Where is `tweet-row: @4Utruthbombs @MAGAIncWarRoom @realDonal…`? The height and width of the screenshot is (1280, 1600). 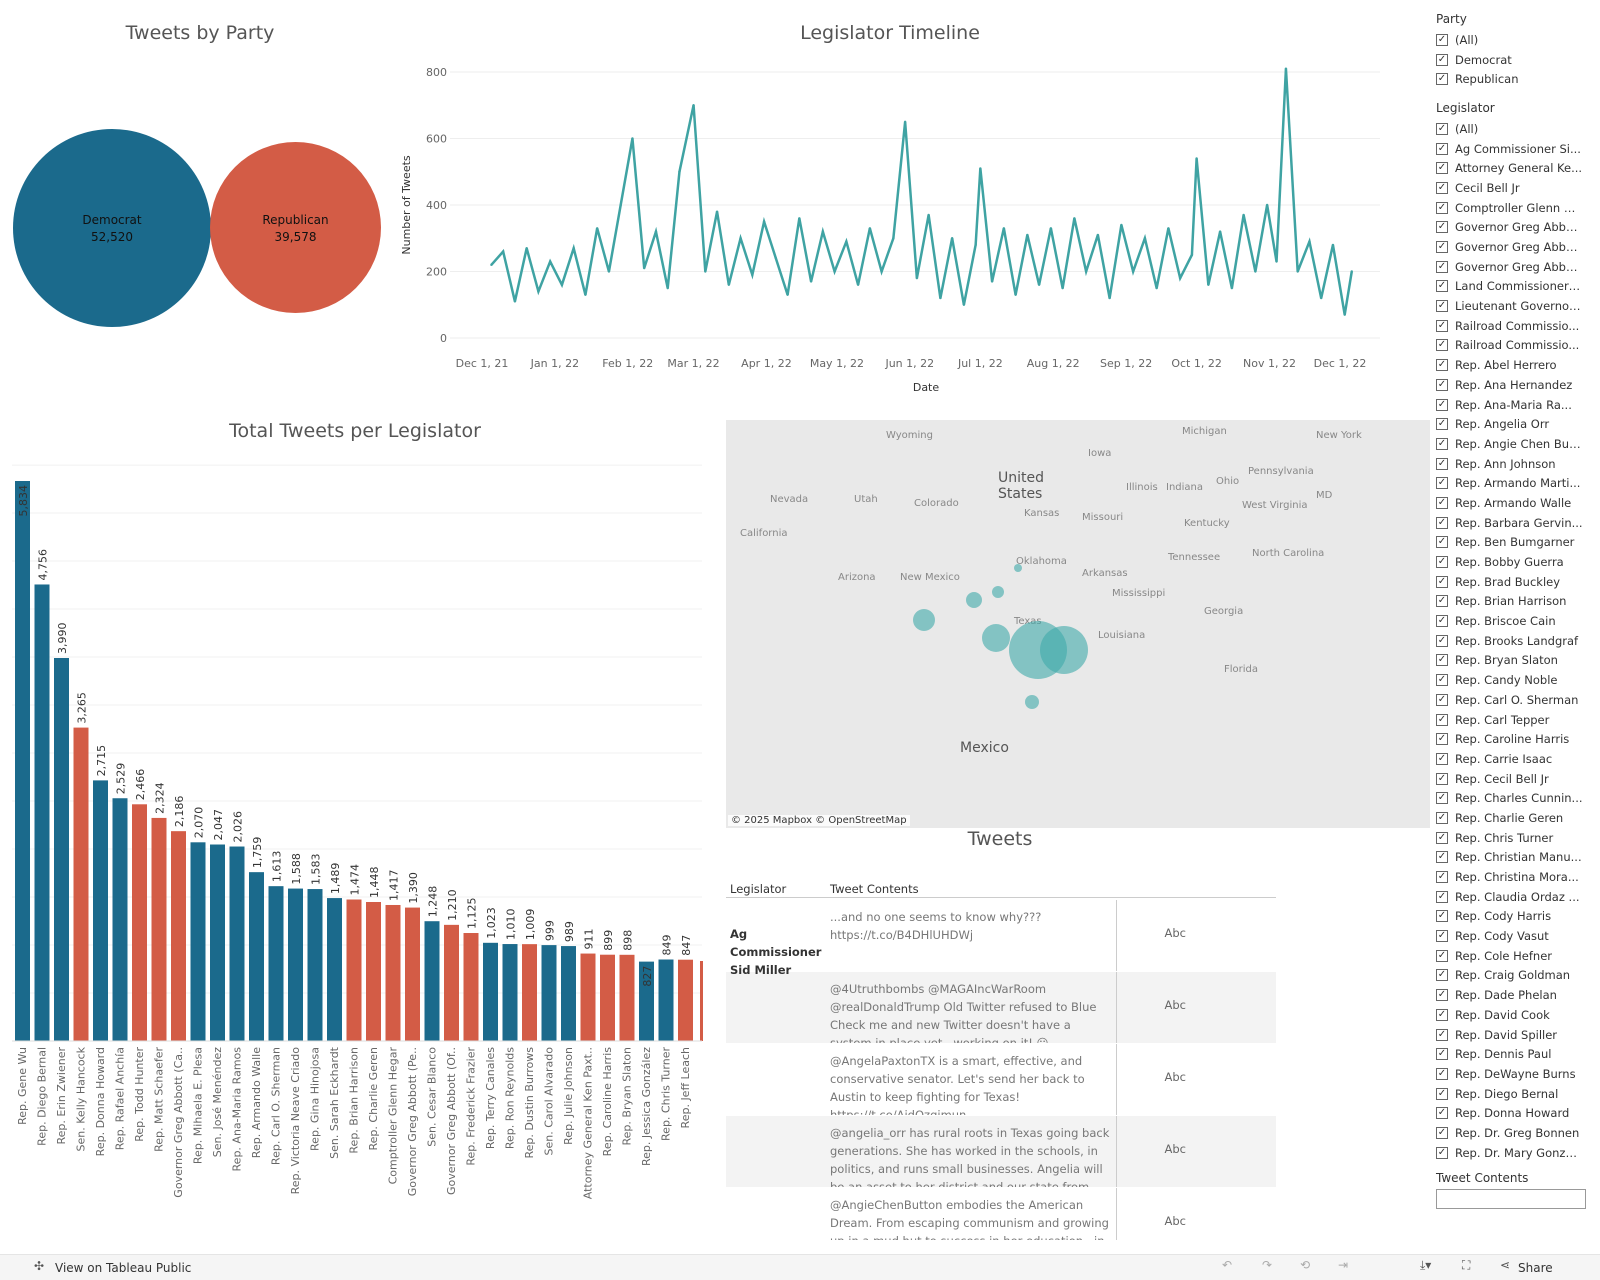
tweet-row: @4Utruthbombs @MAGAIncWarRoom @realDonal… is located at coordinates (1001, 1008).